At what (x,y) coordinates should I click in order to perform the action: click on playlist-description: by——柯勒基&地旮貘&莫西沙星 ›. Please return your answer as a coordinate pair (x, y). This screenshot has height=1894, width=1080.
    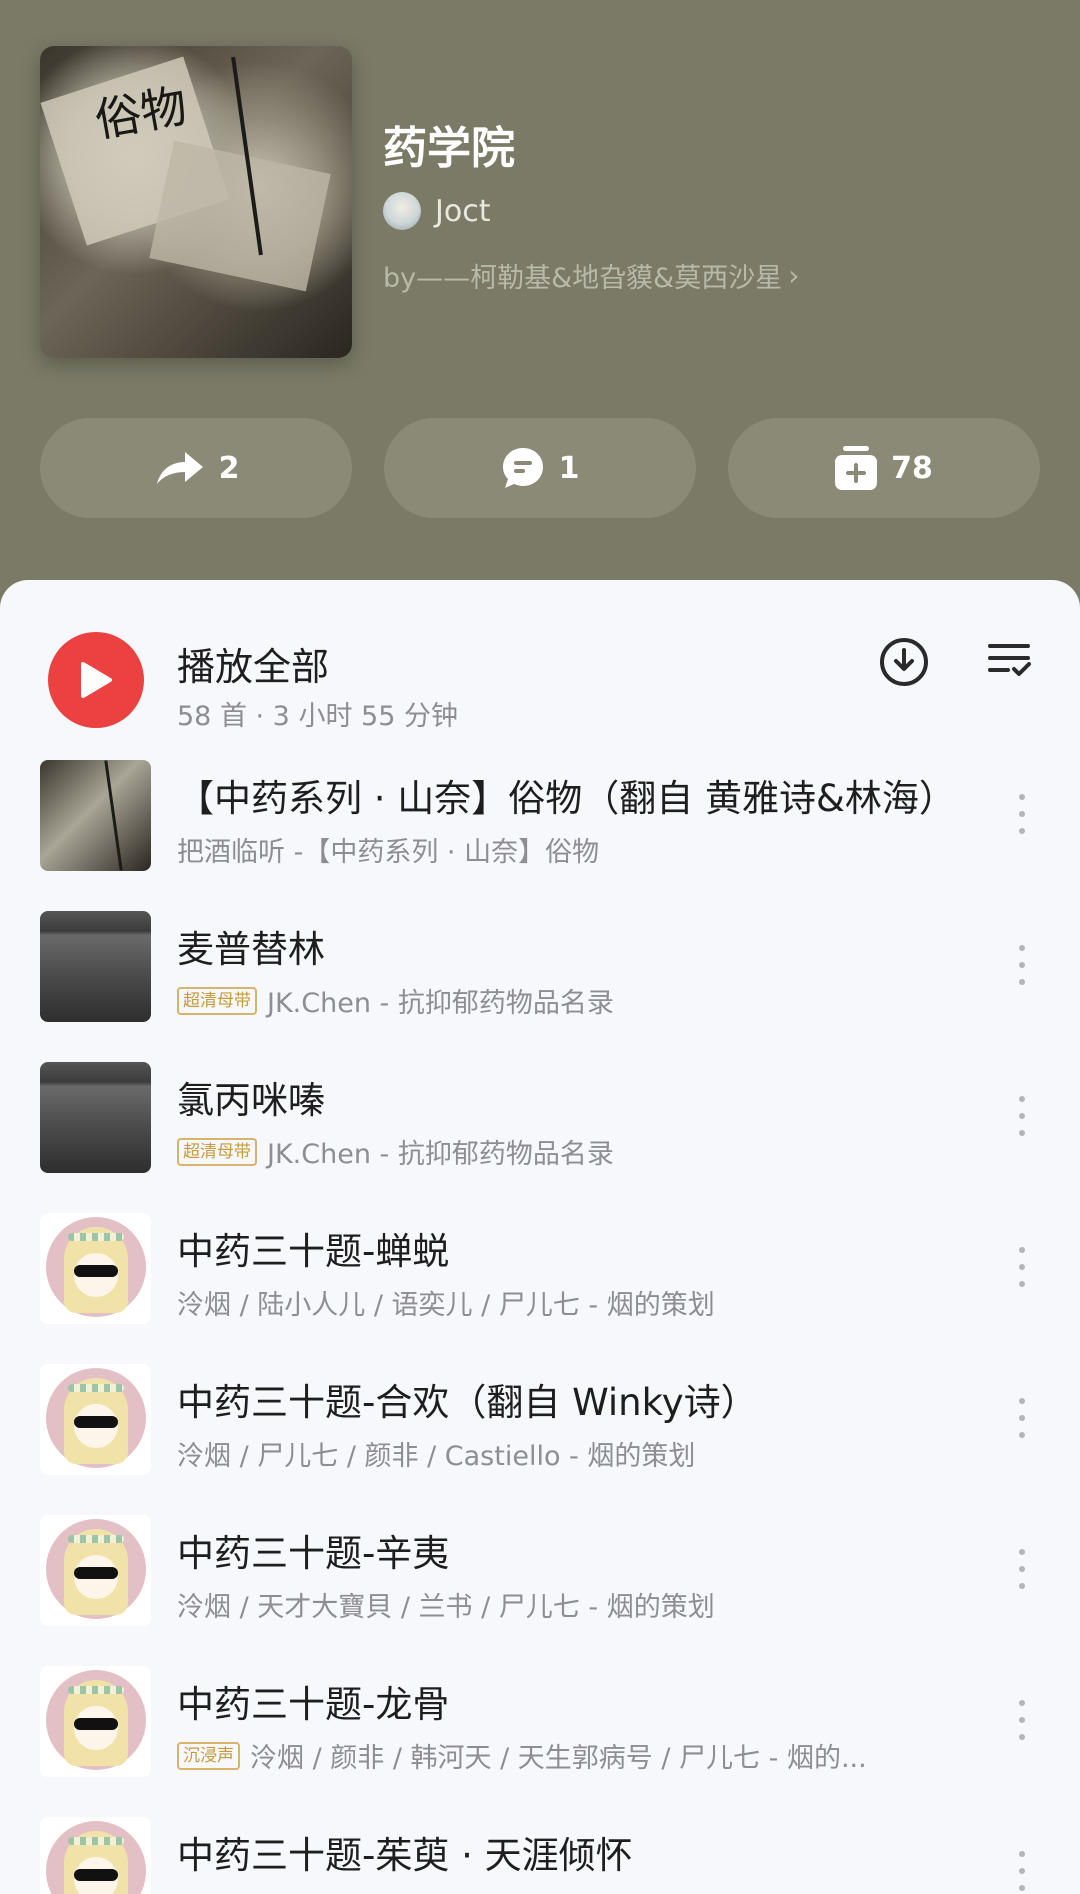
    Looking at the image, I should click on (591, 275).